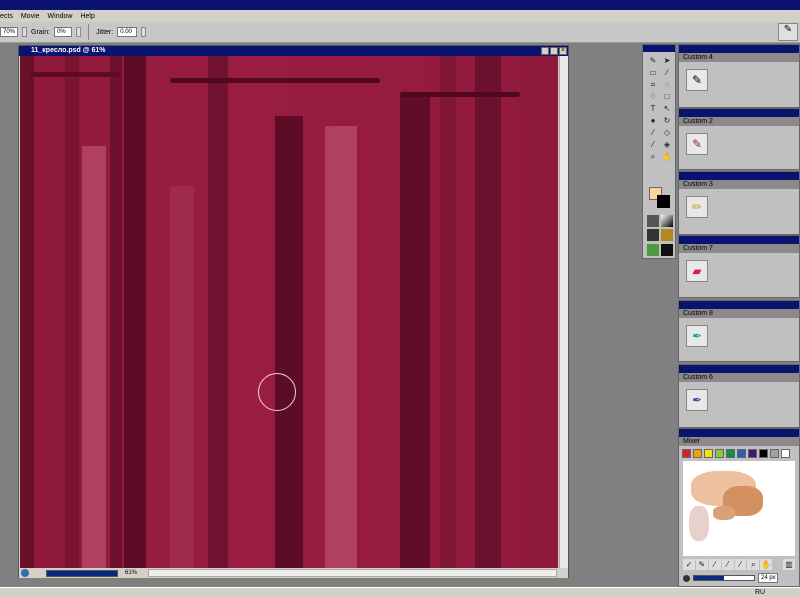 The width and height of the screenshot is (800, 597). What do you see at coordinates (653, 108) in the screenshot?
I see `text-icon: T` at bounding box center [653, 108].